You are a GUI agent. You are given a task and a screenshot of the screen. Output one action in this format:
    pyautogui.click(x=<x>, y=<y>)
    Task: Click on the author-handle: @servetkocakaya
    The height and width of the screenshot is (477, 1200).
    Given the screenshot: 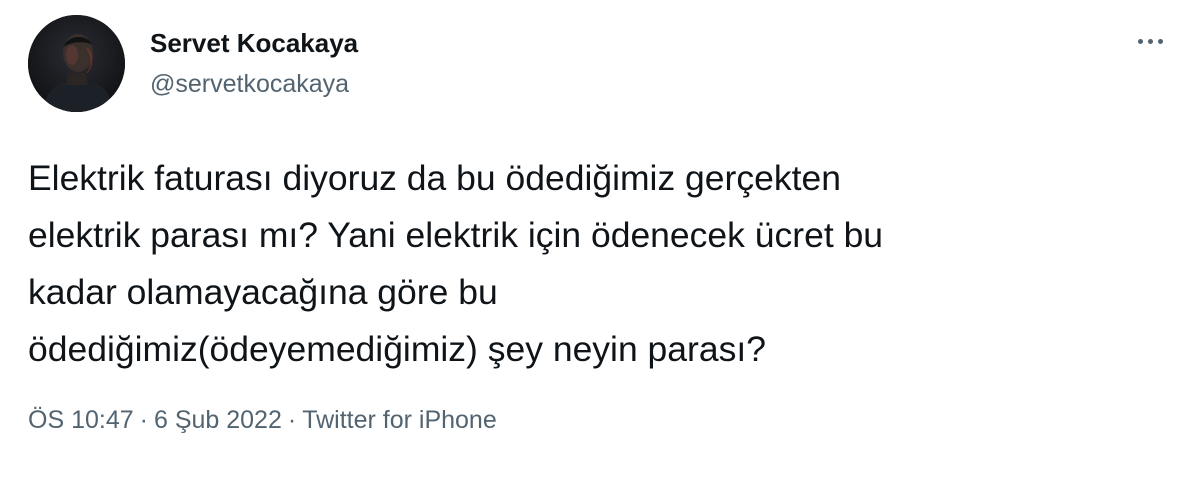 What is the action you would take?
    pyautogui.click(x=249, y=84)
    